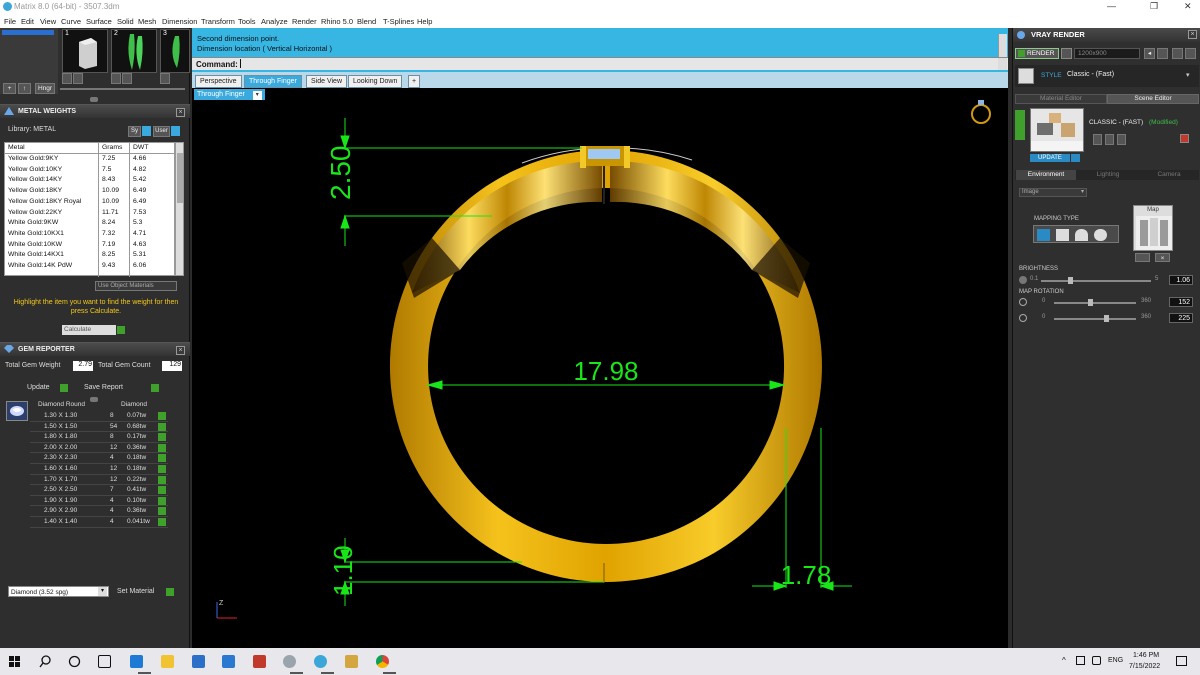  I want to click on use-object-materials-toggle: Use Object Materials, so click(136, 286).